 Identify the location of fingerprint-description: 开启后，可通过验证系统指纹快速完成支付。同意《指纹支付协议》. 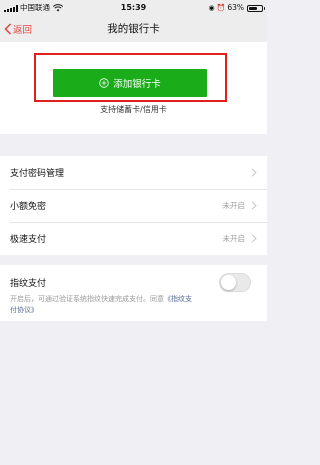
(102, 305).